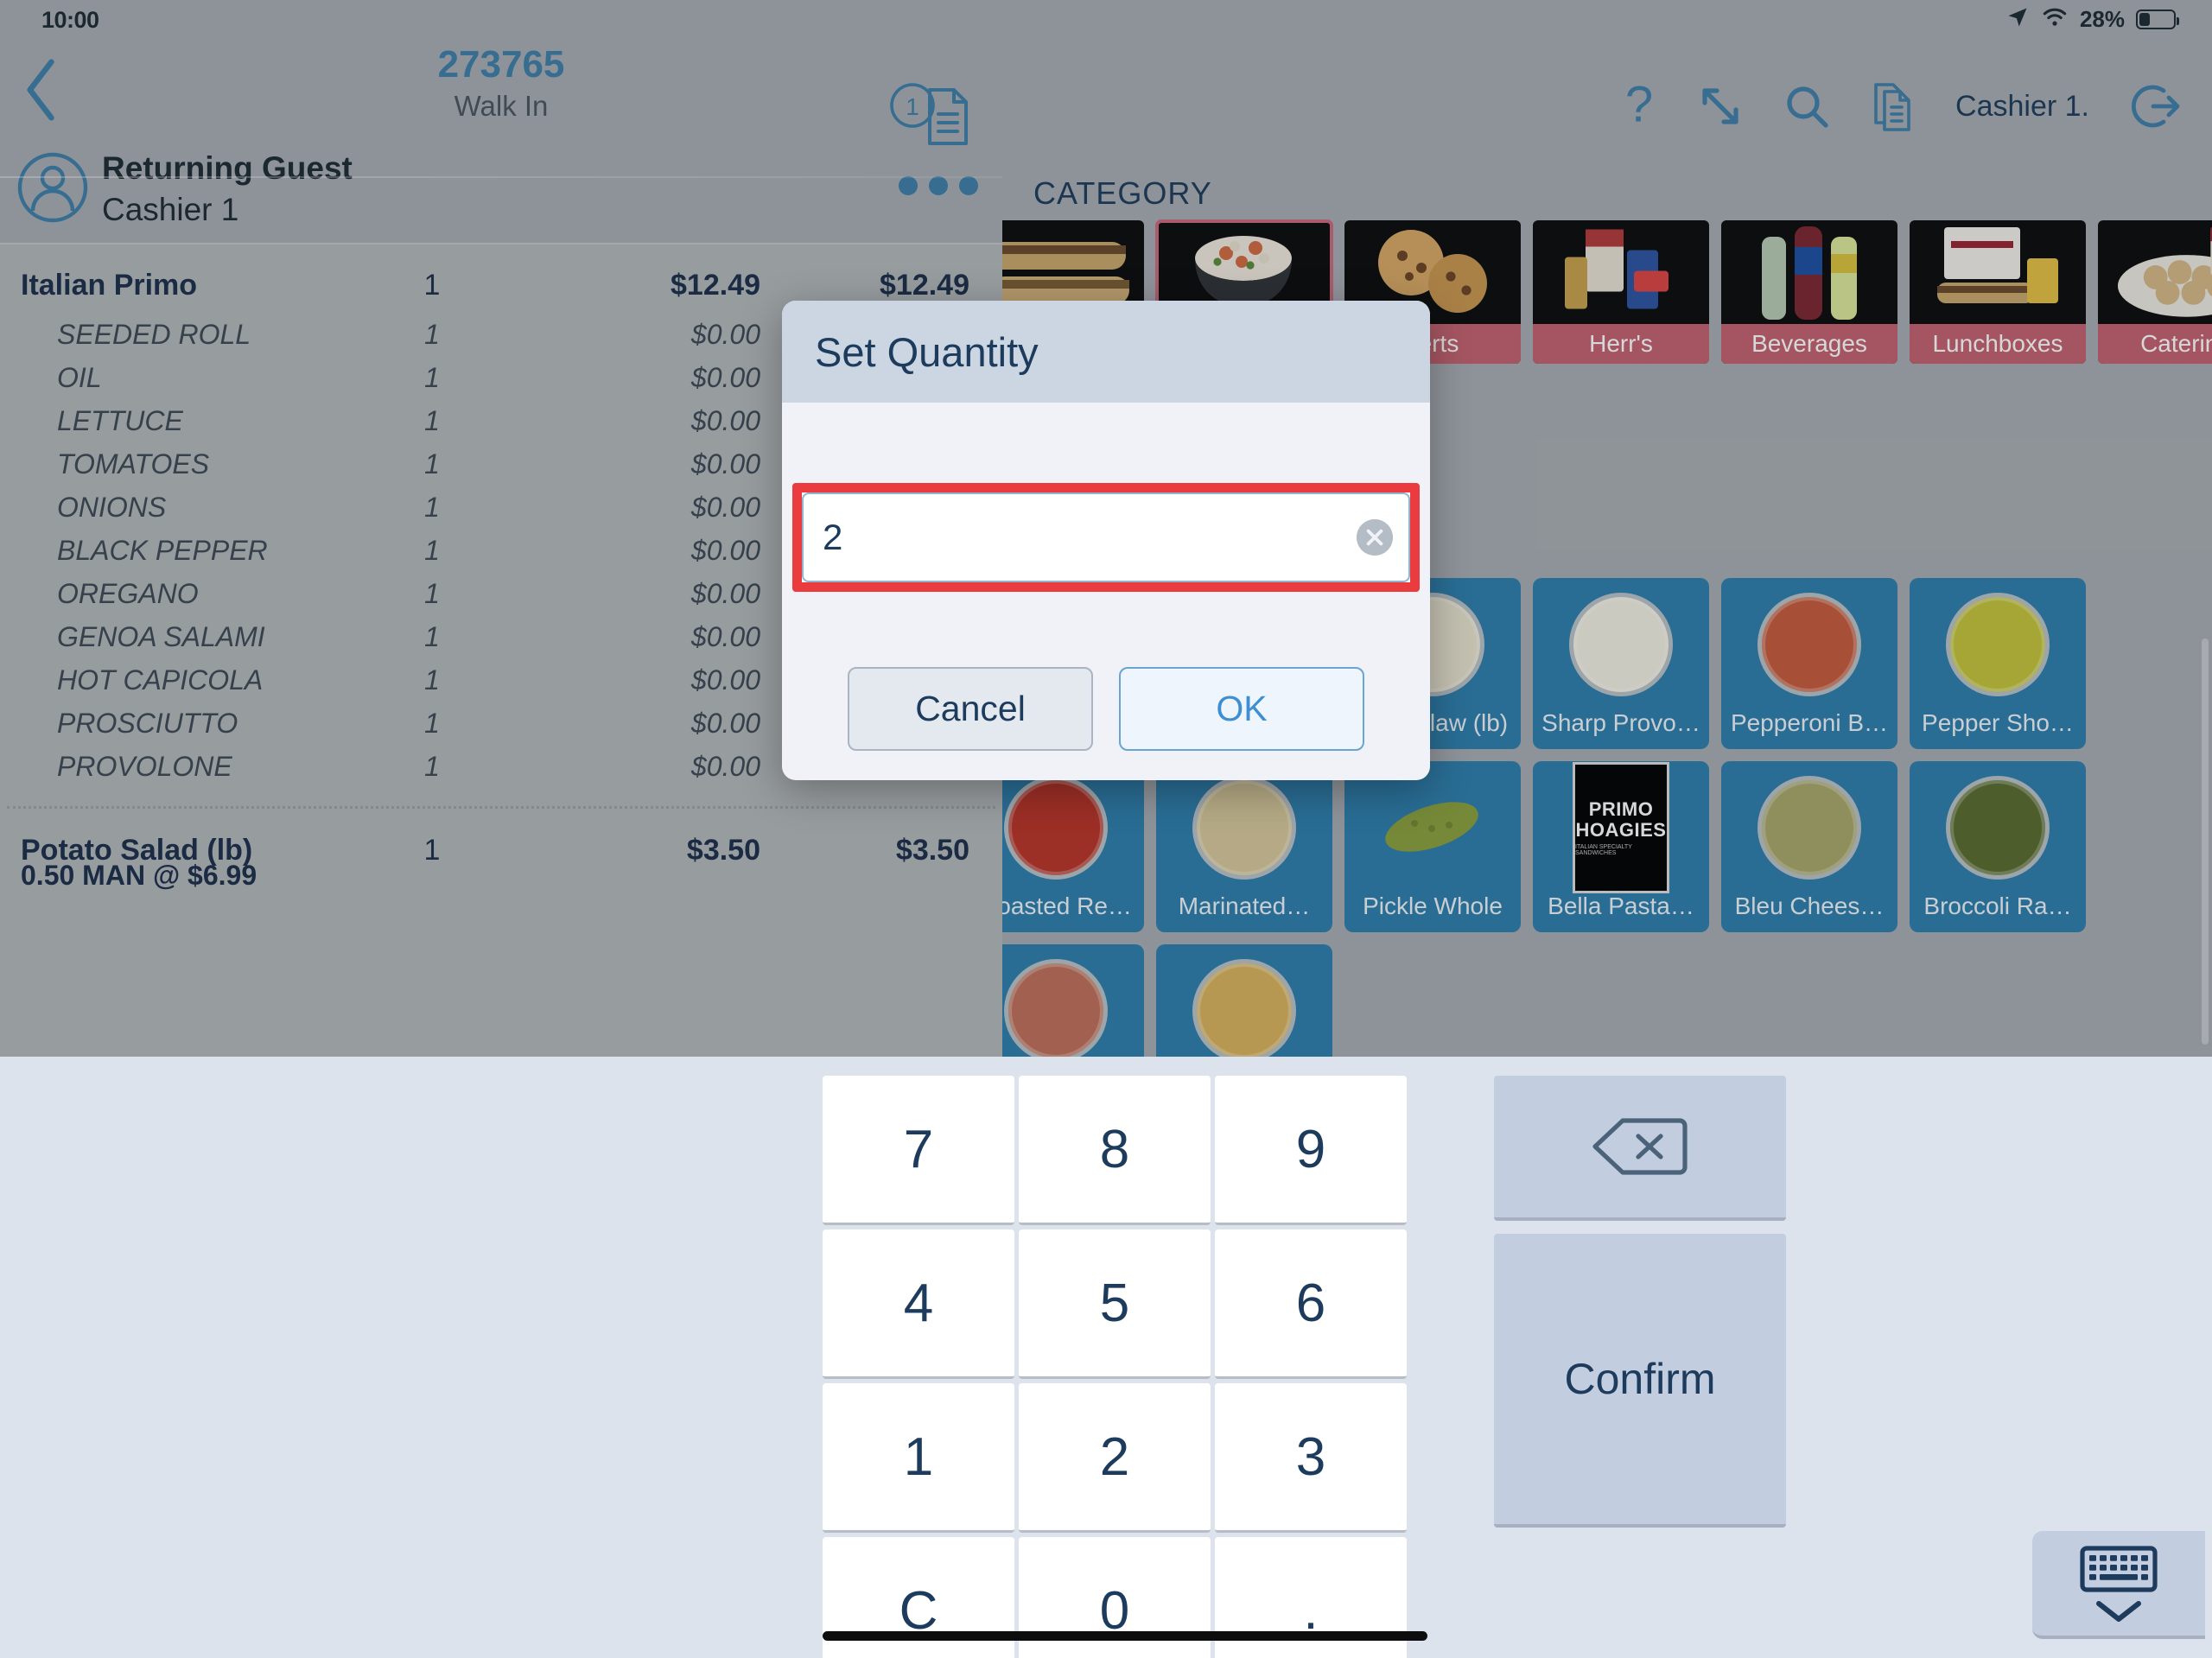  Describe the element at coordinates (1311, 1150) in the screenshot. I see `keypad-key-9: 9` at that location.